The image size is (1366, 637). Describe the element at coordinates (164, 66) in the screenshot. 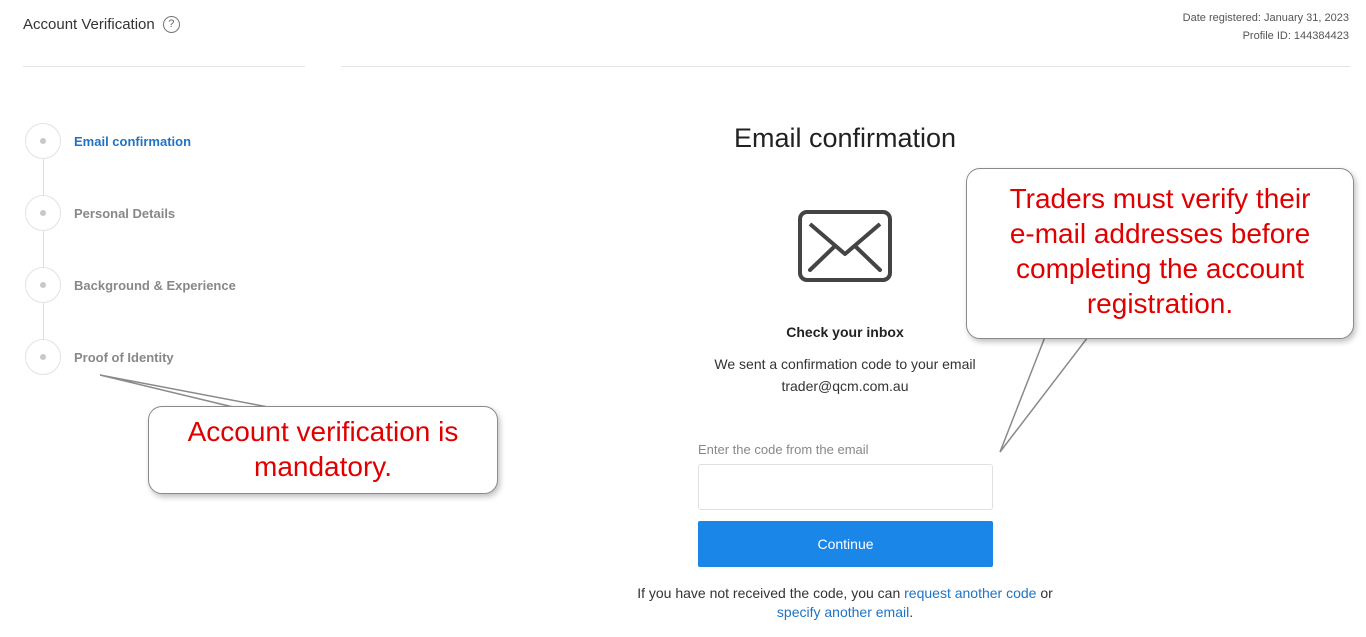

I see `divider-left` at that location.